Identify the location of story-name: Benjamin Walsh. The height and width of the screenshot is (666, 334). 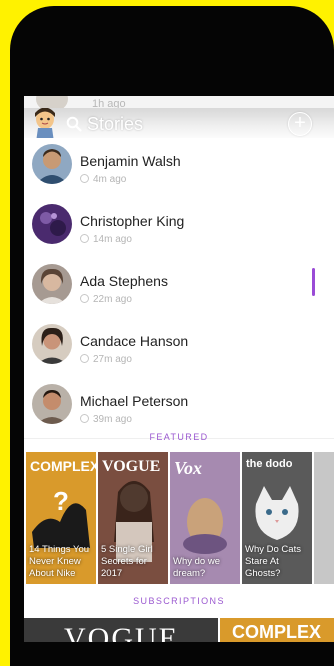
(130, 161).